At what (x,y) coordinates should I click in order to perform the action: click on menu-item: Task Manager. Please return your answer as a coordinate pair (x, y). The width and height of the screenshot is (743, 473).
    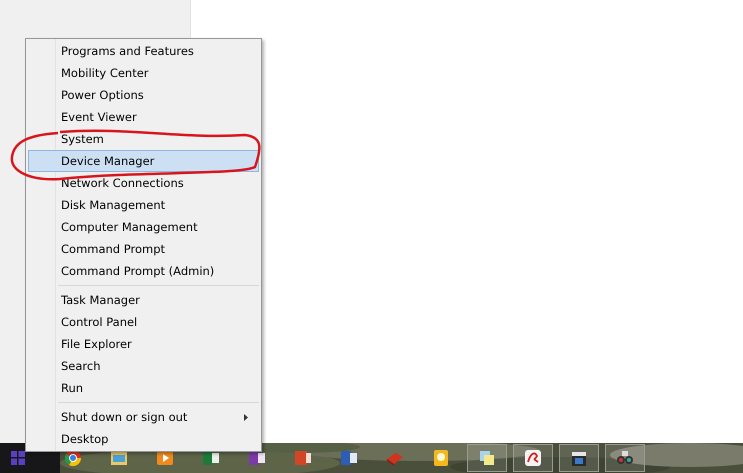
    Looking at the image, I should click on (143, 300).